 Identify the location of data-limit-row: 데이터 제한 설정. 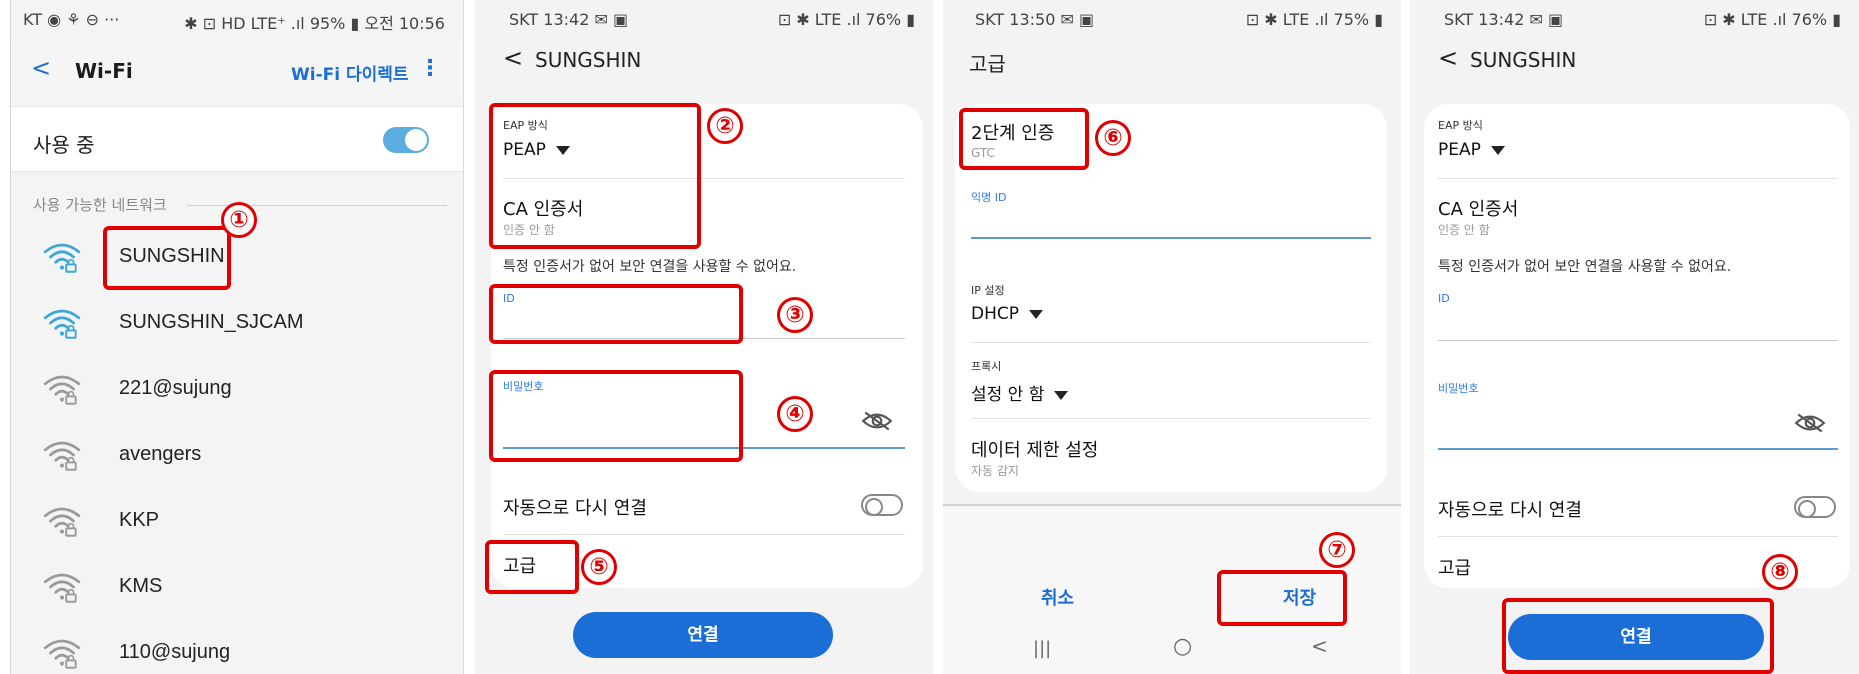
(1034, 449).